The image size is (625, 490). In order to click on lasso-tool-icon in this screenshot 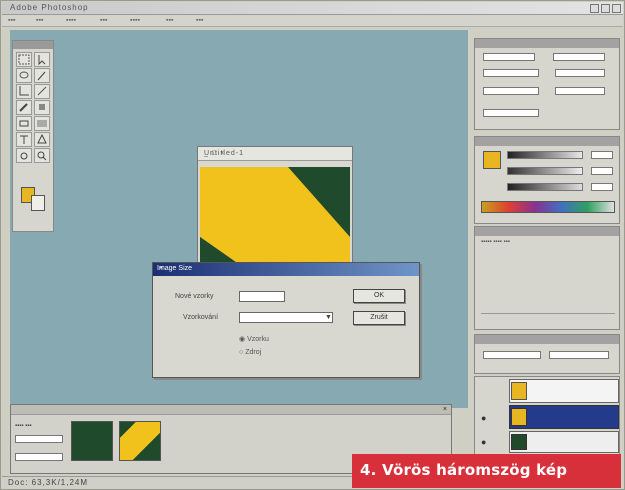, I will do `click(24, 75)`.